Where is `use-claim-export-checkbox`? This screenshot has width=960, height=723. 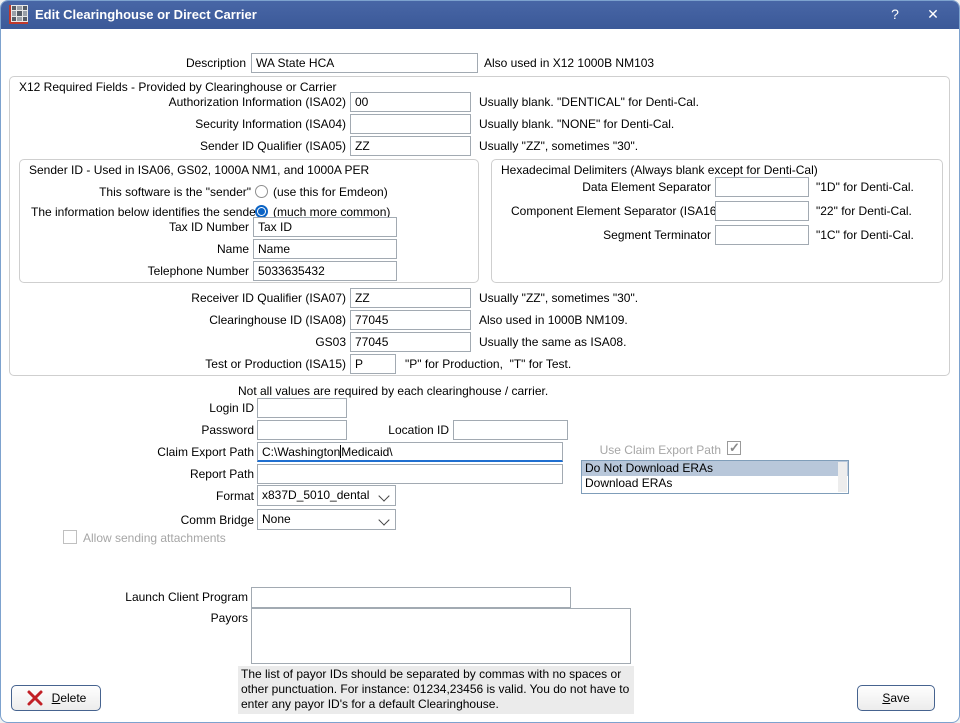
use-claim-export-checkbox is located at coordinates (734, 448).